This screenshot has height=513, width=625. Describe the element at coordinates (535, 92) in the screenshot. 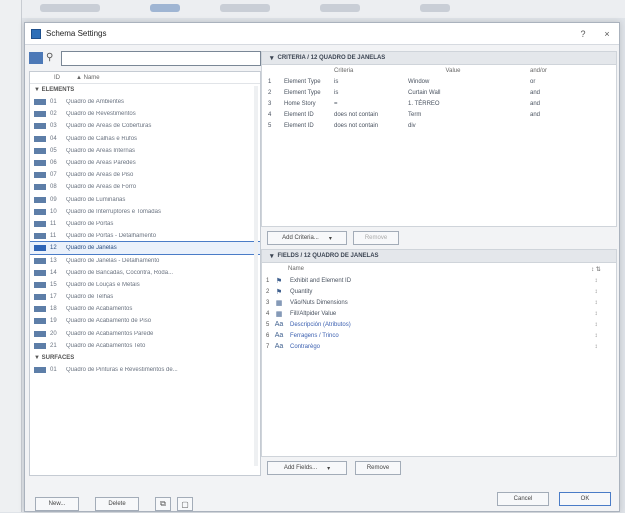

I see `criteria-andor: and` at that location.